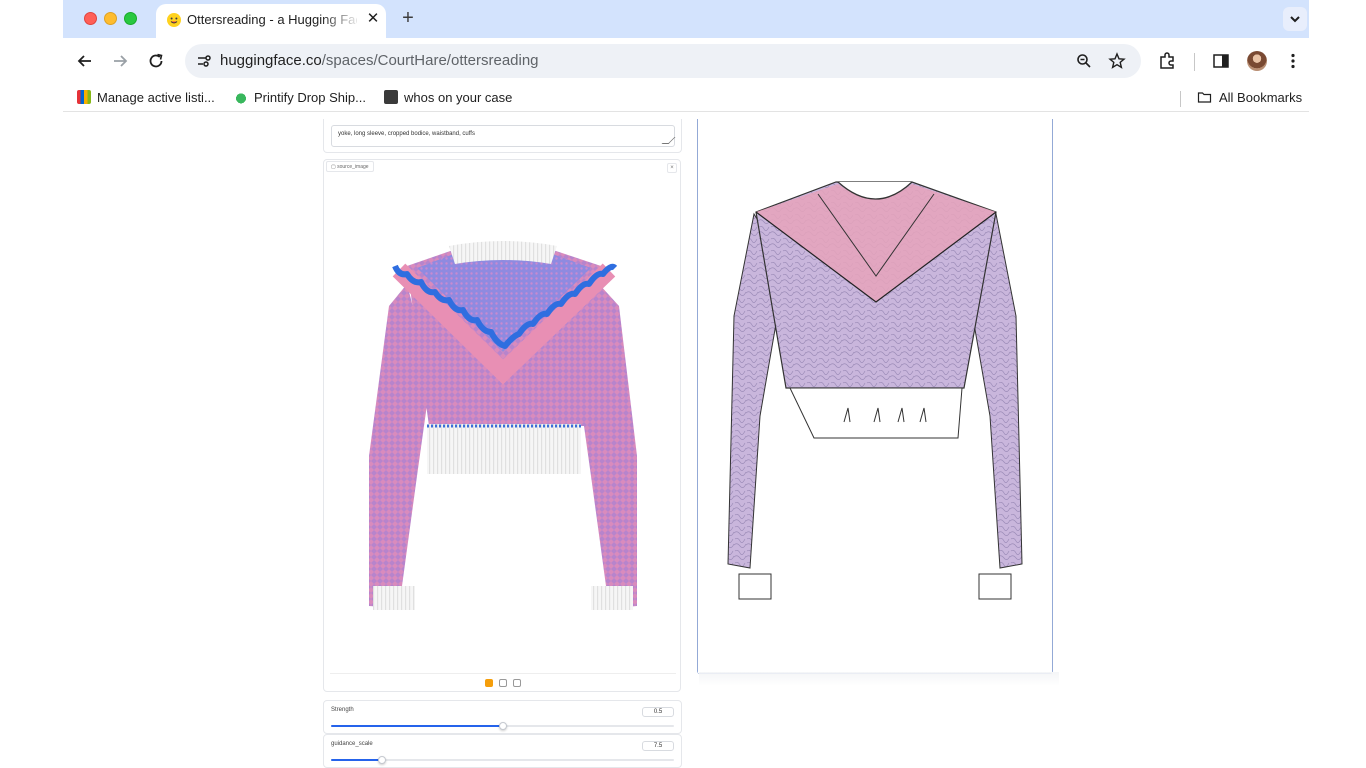  I want to click on tab-search-button, so click(1295, 19).